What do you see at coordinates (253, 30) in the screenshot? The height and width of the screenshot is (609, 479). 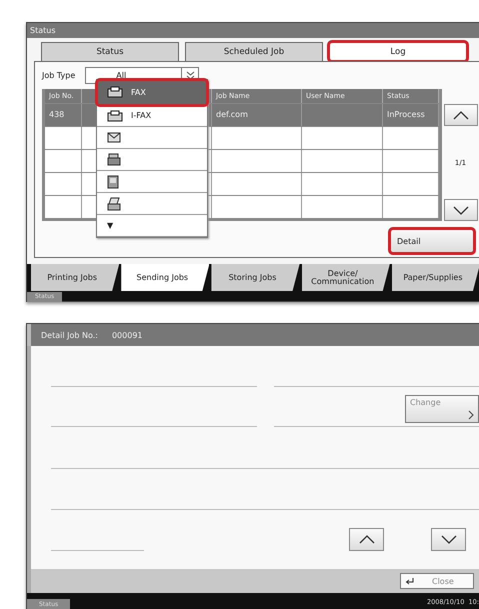 I see `window-title: Status` at bounding box center [253, 30].